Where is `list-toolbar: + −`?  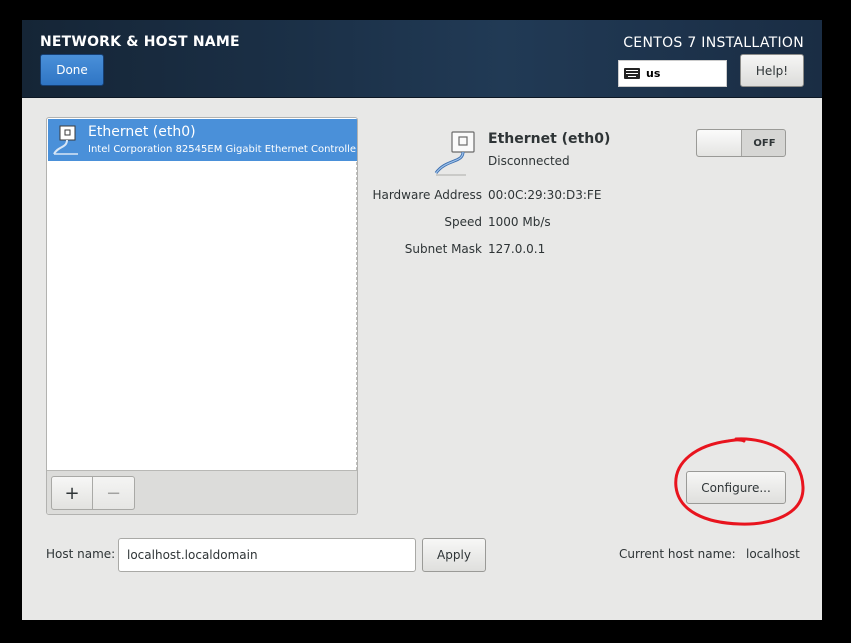
list-toolbar: + − is located at coordinates (202, 492).